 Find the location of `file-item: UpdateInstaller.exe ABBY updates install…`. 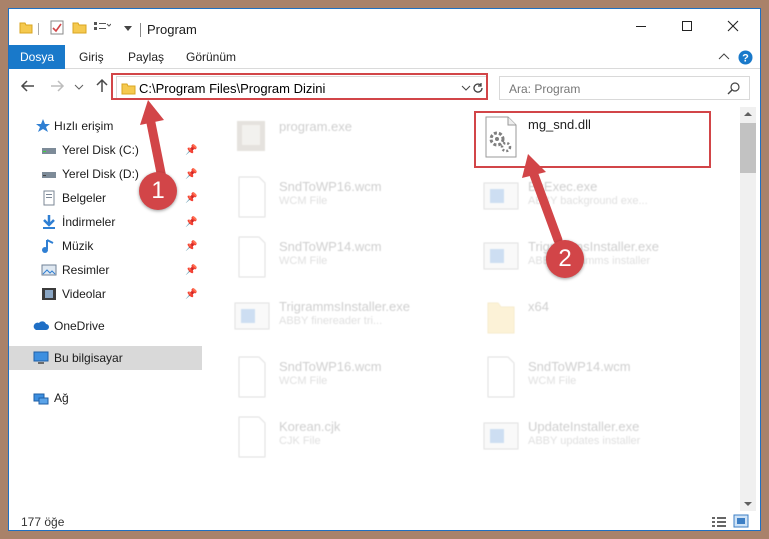

file-item: UpdateInstaller.exe ABBY updates install… is located at coordinates (604, 442).